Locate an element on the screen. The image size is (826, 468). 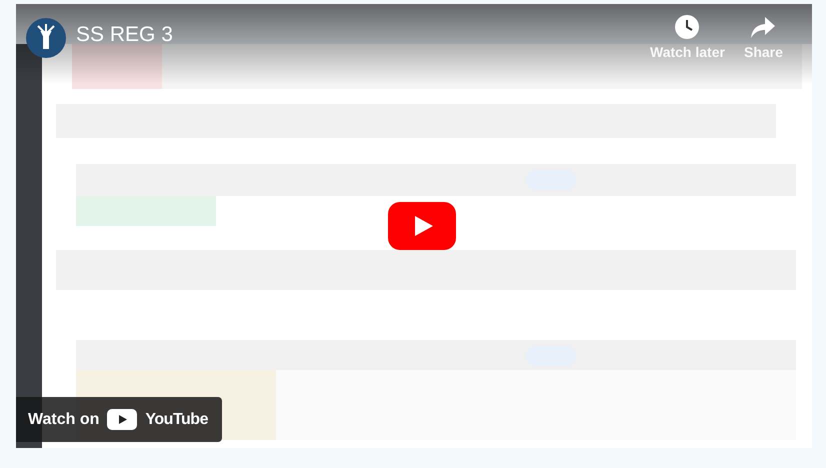
share-icon is located at coordinates (763, 27).